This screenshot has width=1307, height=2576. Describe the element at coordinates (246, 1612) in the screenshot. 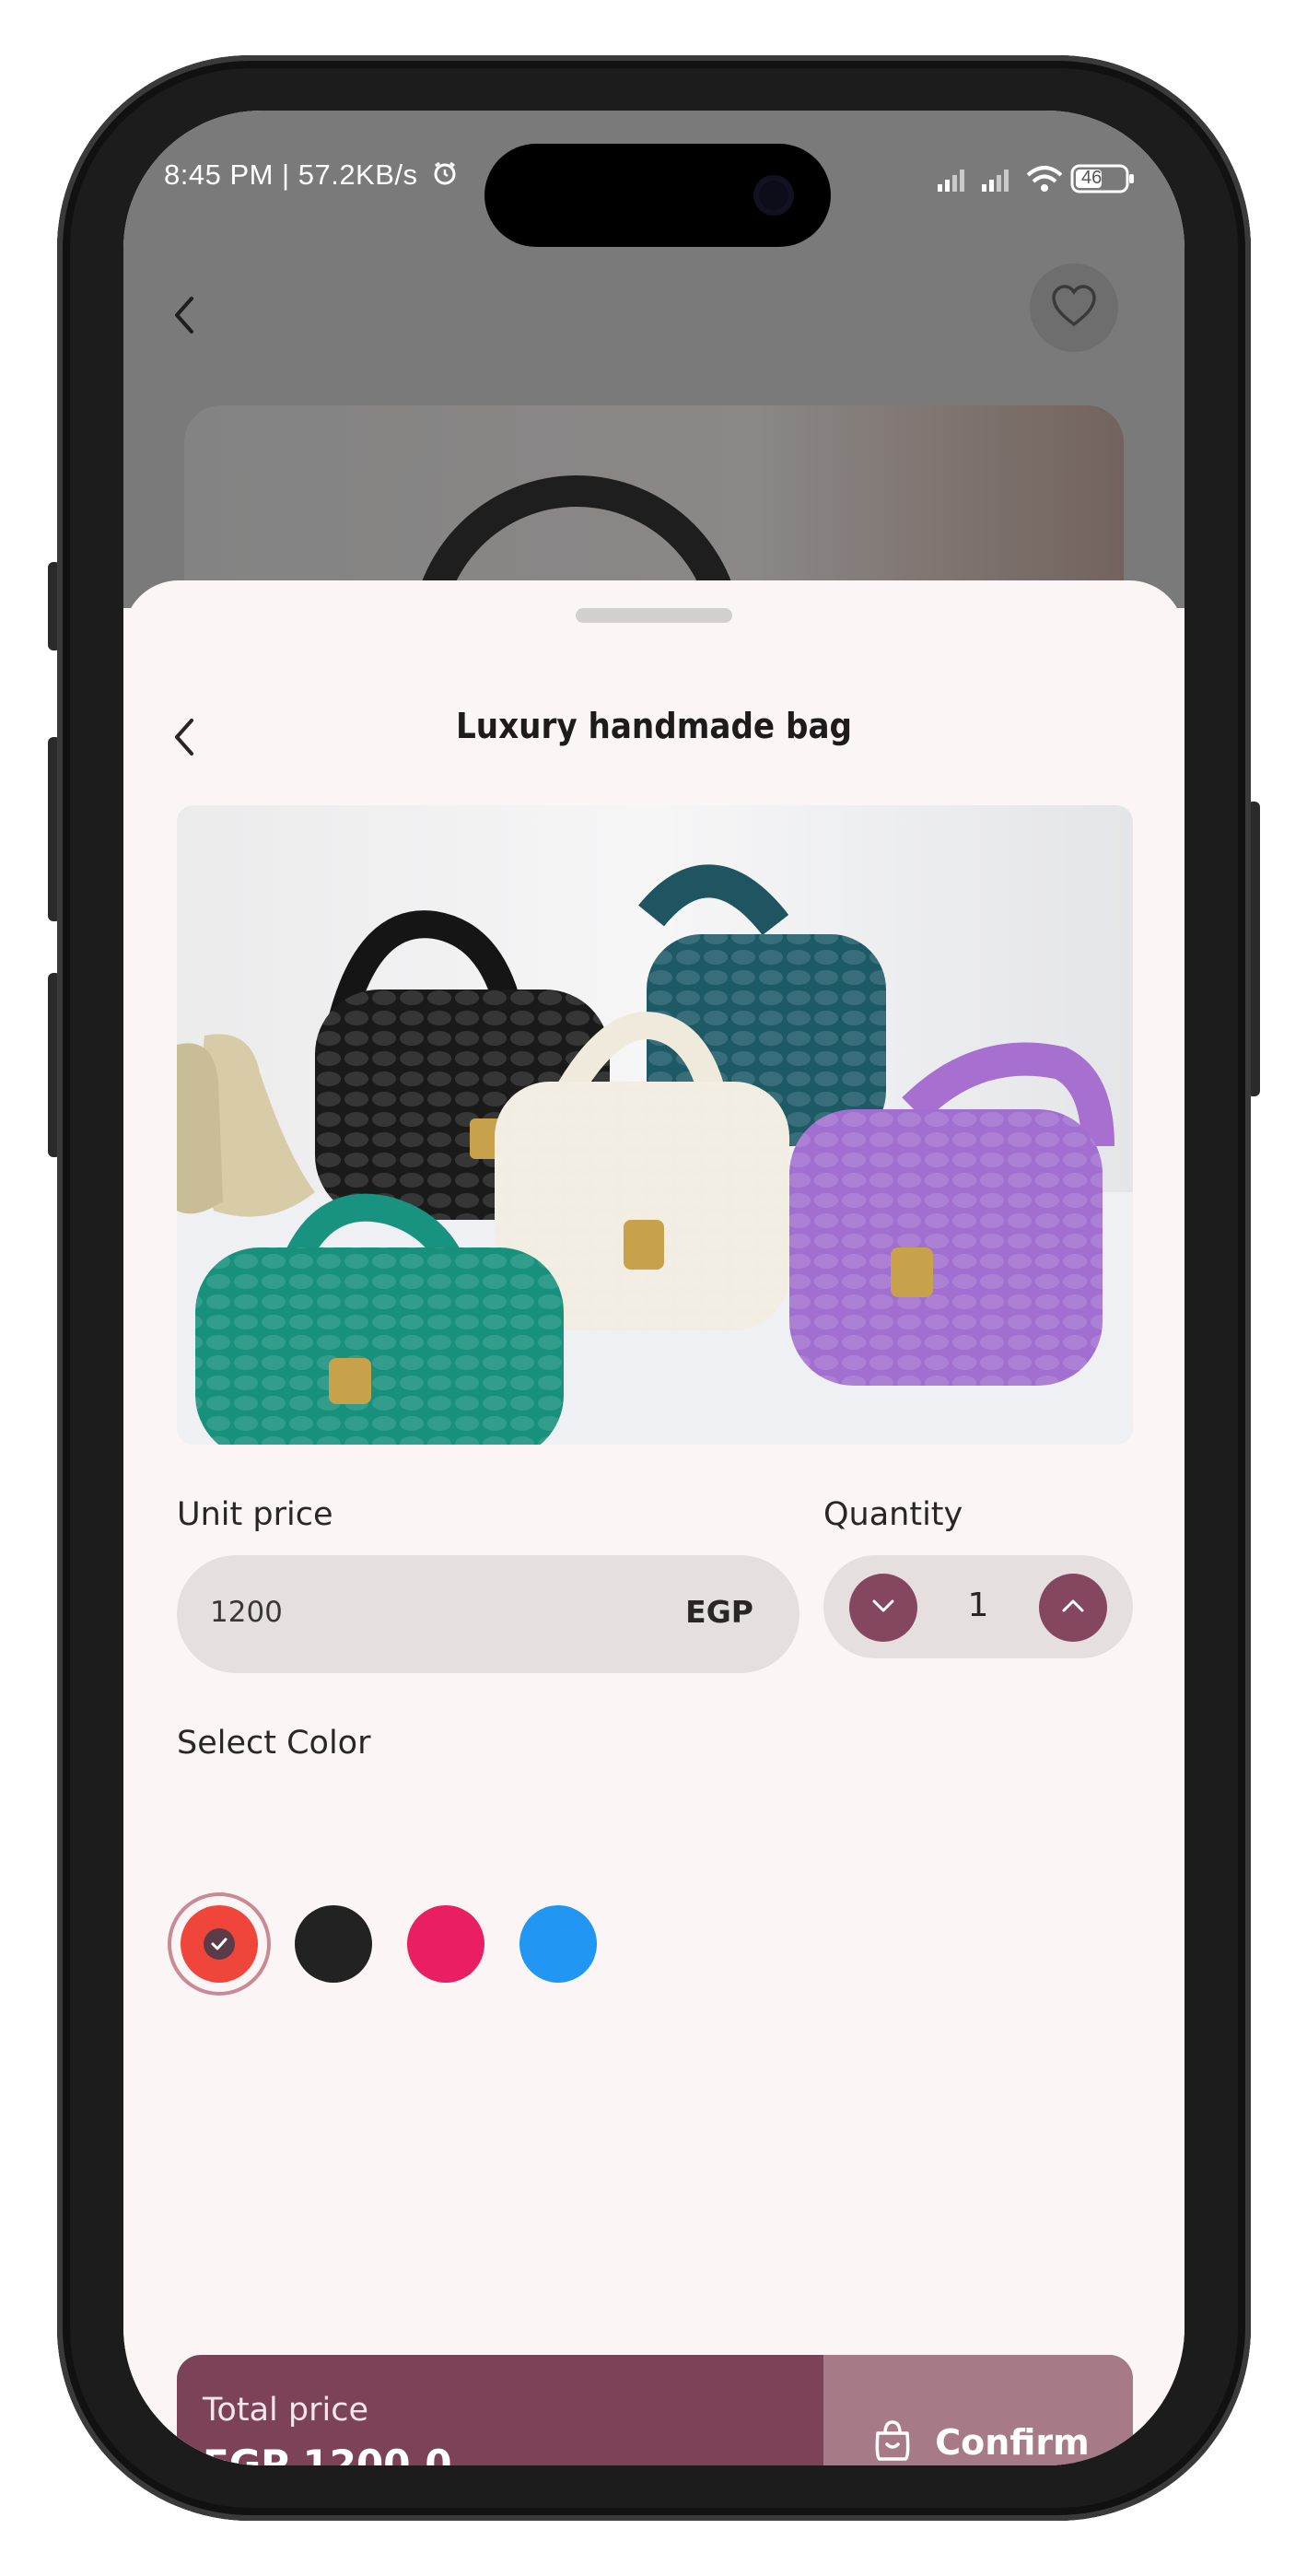

I see `unit-price-value: 1200` at that location.